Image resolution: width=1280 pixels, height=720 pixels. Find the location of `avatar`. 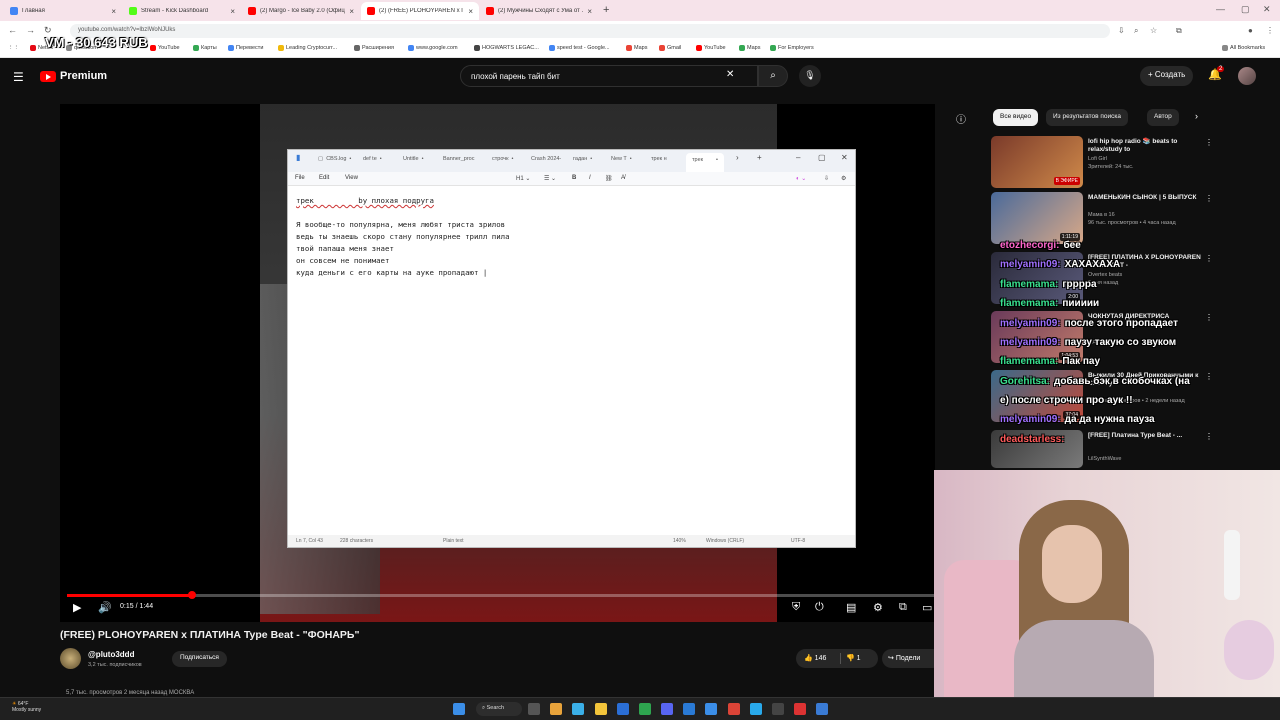

avatar is located at coordinates (1247, 76).